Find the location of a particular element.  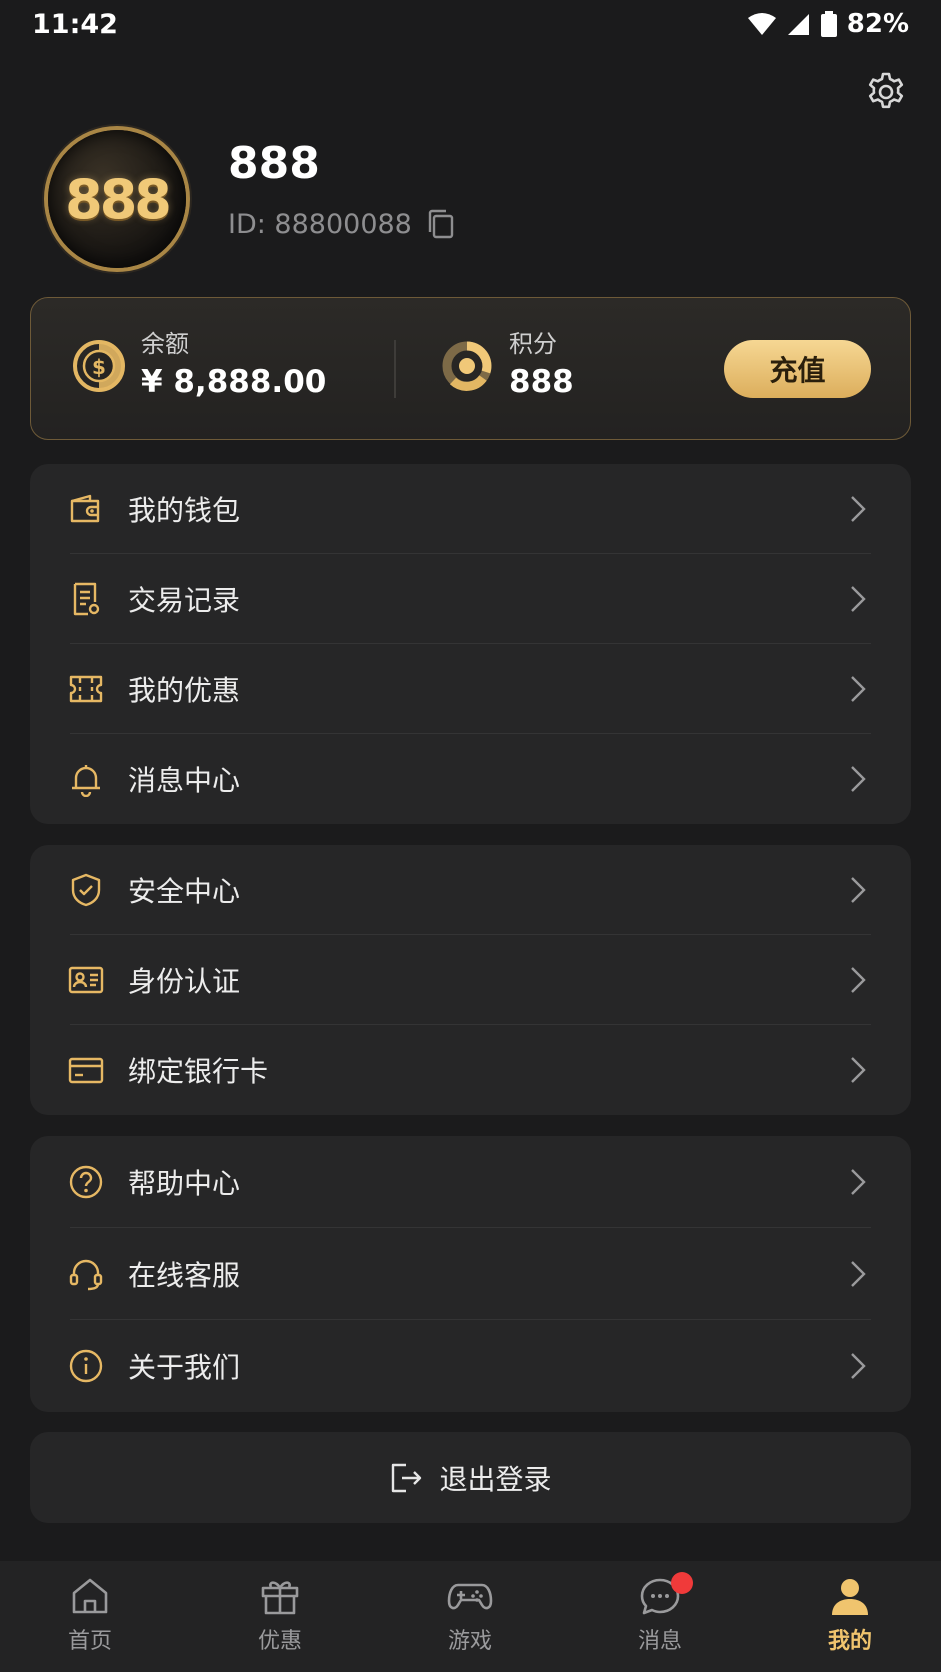

avatar: 888 is located at coordinates (117, 199).